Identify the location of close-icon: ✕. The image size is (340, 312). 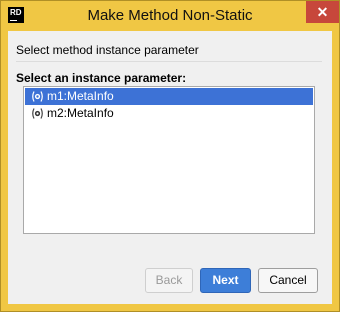
(322, 12).